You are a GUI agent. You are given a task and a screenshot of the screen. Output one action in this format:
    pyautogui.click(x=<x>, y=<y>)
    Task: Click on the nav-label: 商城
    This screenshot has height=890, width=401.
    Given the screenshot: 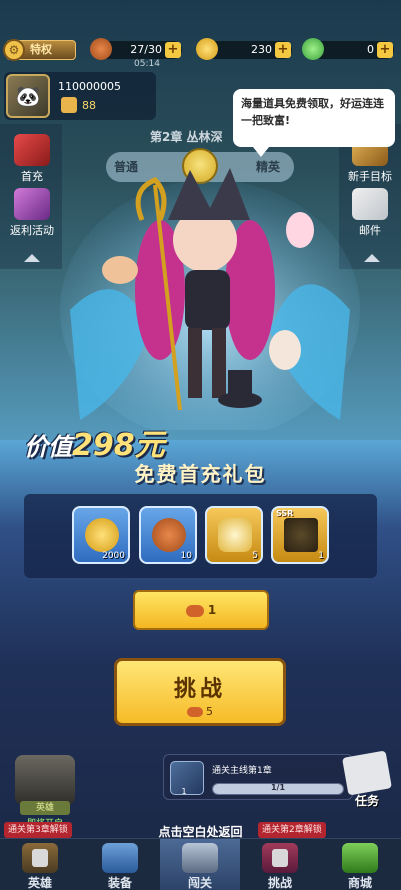 What is the action you would take?
    pyautogui.click(x=359, y=883)
    